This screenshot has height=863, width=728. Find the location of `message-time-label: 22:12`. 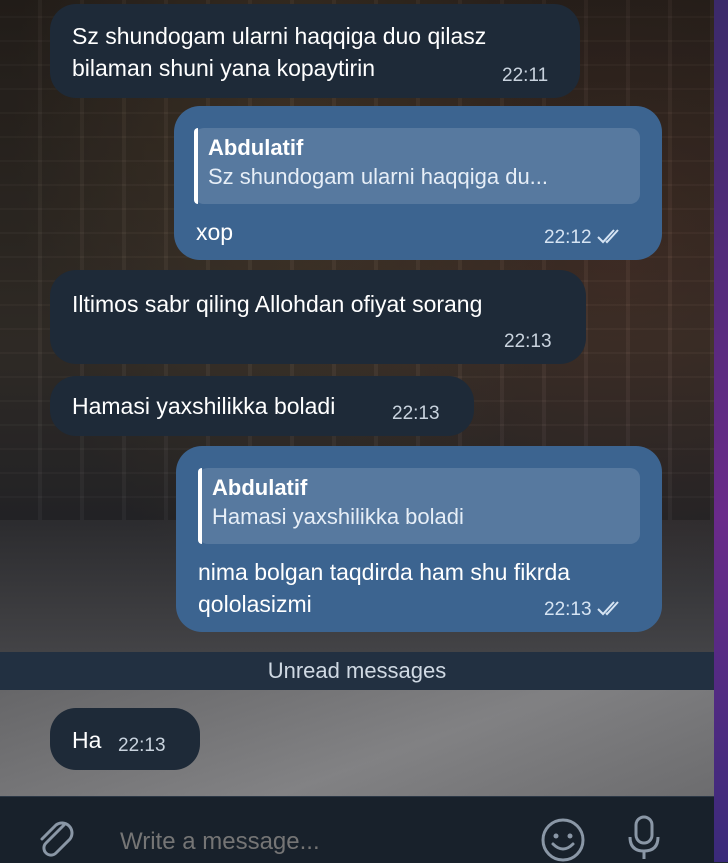

message-time-label: 22:12 is located at coordinates (568, 237).